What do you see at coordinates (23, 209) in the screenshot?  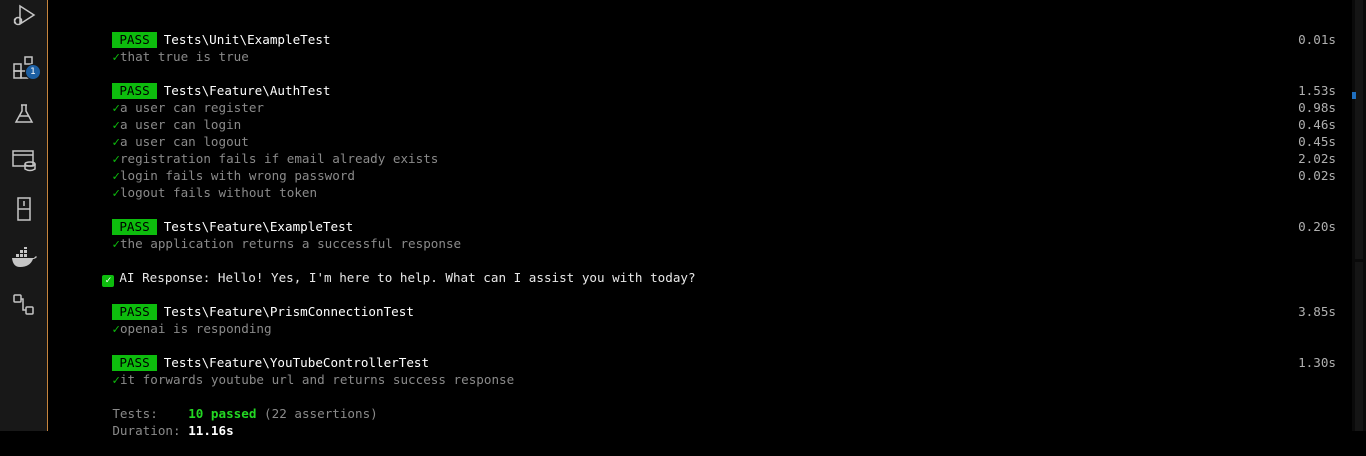 I see `database-icon` at bounding box center [23, 209].